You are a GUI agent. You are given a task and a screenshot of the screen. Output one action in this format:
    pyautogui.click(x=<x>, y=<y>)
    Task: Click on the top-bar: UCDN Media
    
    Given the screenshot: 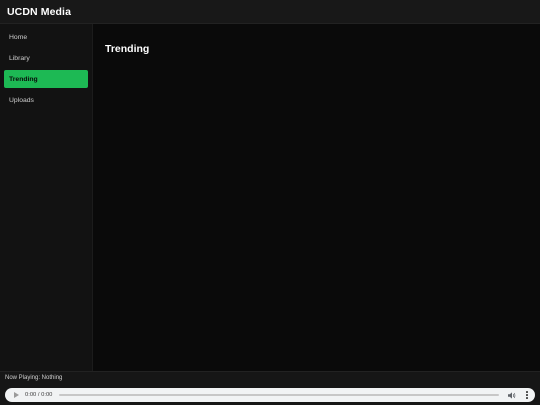 What is the action you would take?
    pyautogui.click(x=270, y=12)
    